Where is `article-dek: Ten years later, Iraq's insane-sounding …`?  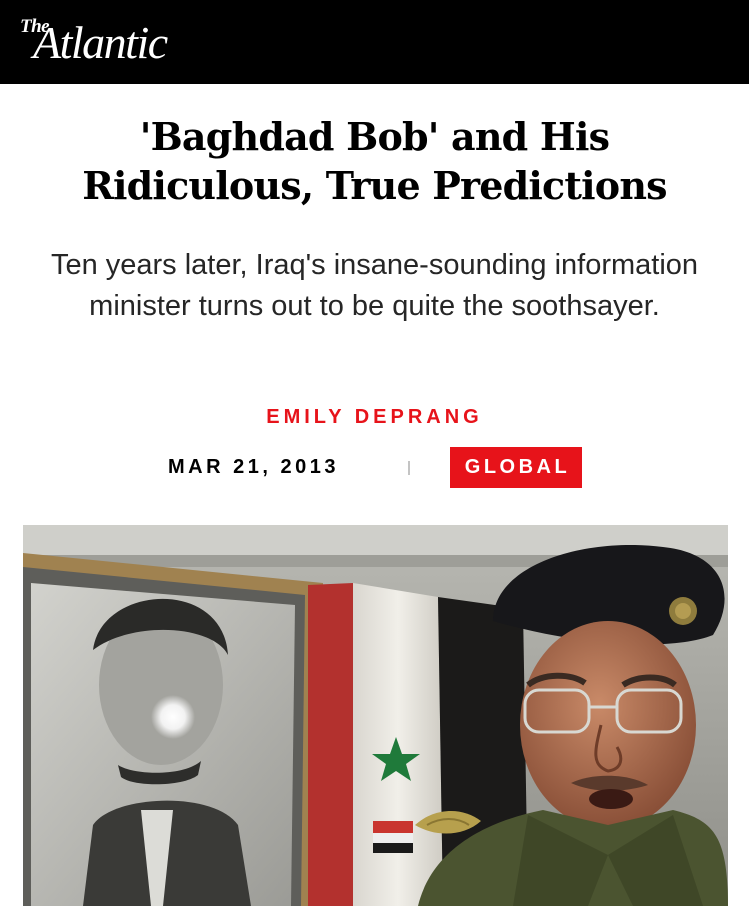 article-dek: Ten years later, Iraq's insane-sounding … is located at coordinates (374, 285).